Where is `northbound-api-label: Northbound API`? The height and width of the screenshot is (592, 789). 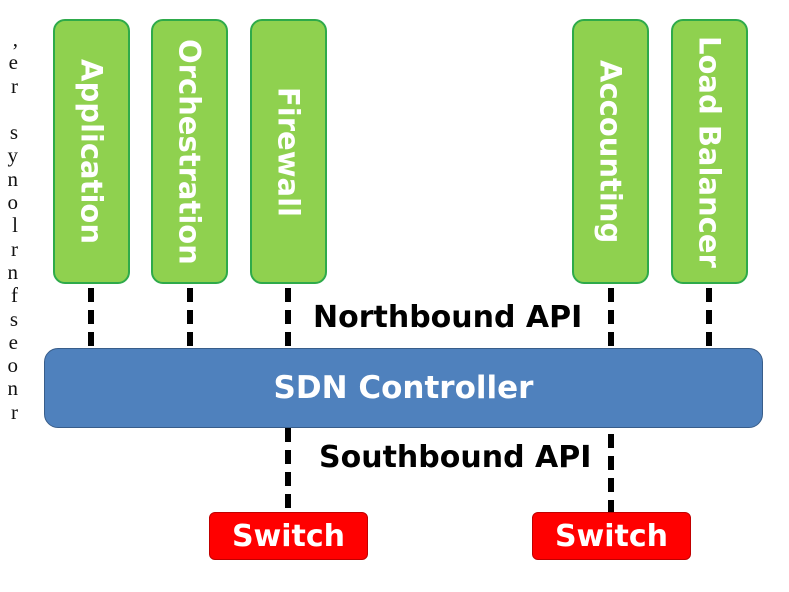
northbound-api-label: Northbound API is located at coordinates (448, 317).